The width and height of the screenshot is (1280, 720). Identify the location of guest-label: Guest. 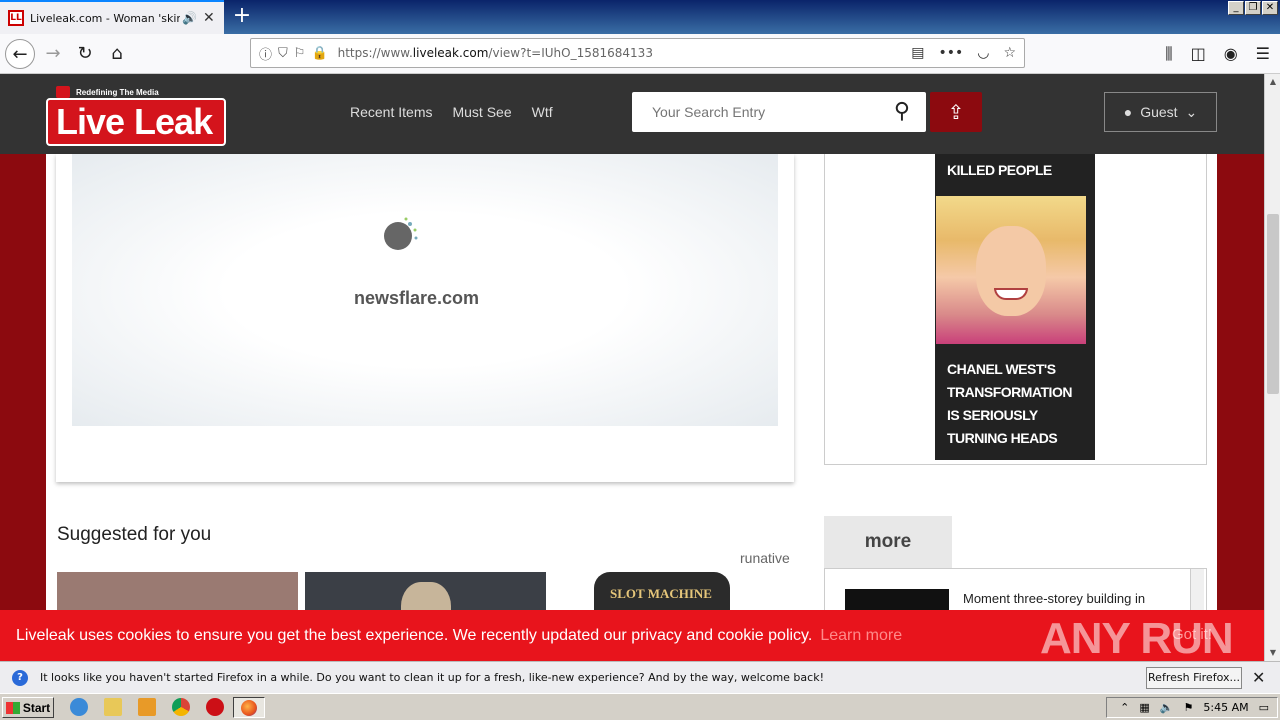
(1159, 112).